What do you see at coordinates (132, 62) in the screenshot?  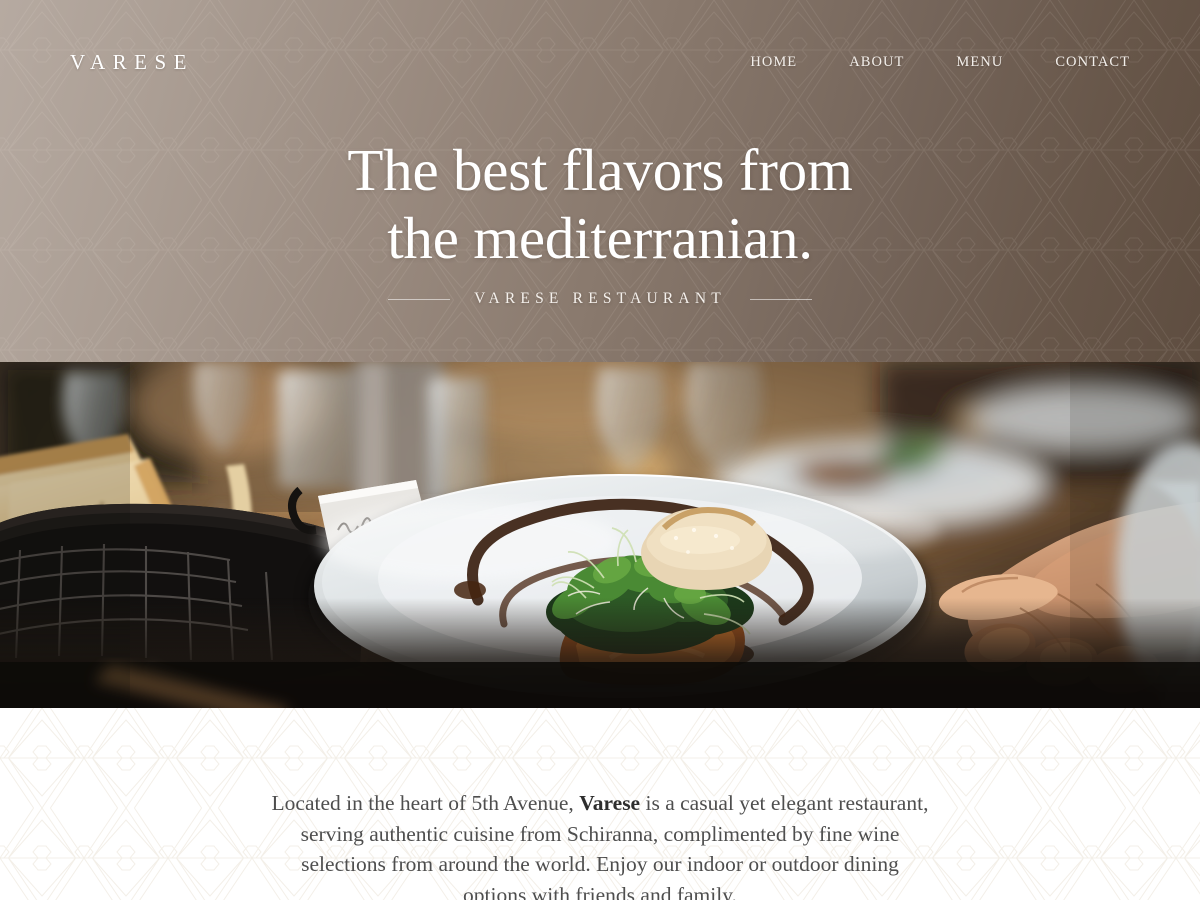 I see `site-logo: VARESE` at bounding box center [132, 62].